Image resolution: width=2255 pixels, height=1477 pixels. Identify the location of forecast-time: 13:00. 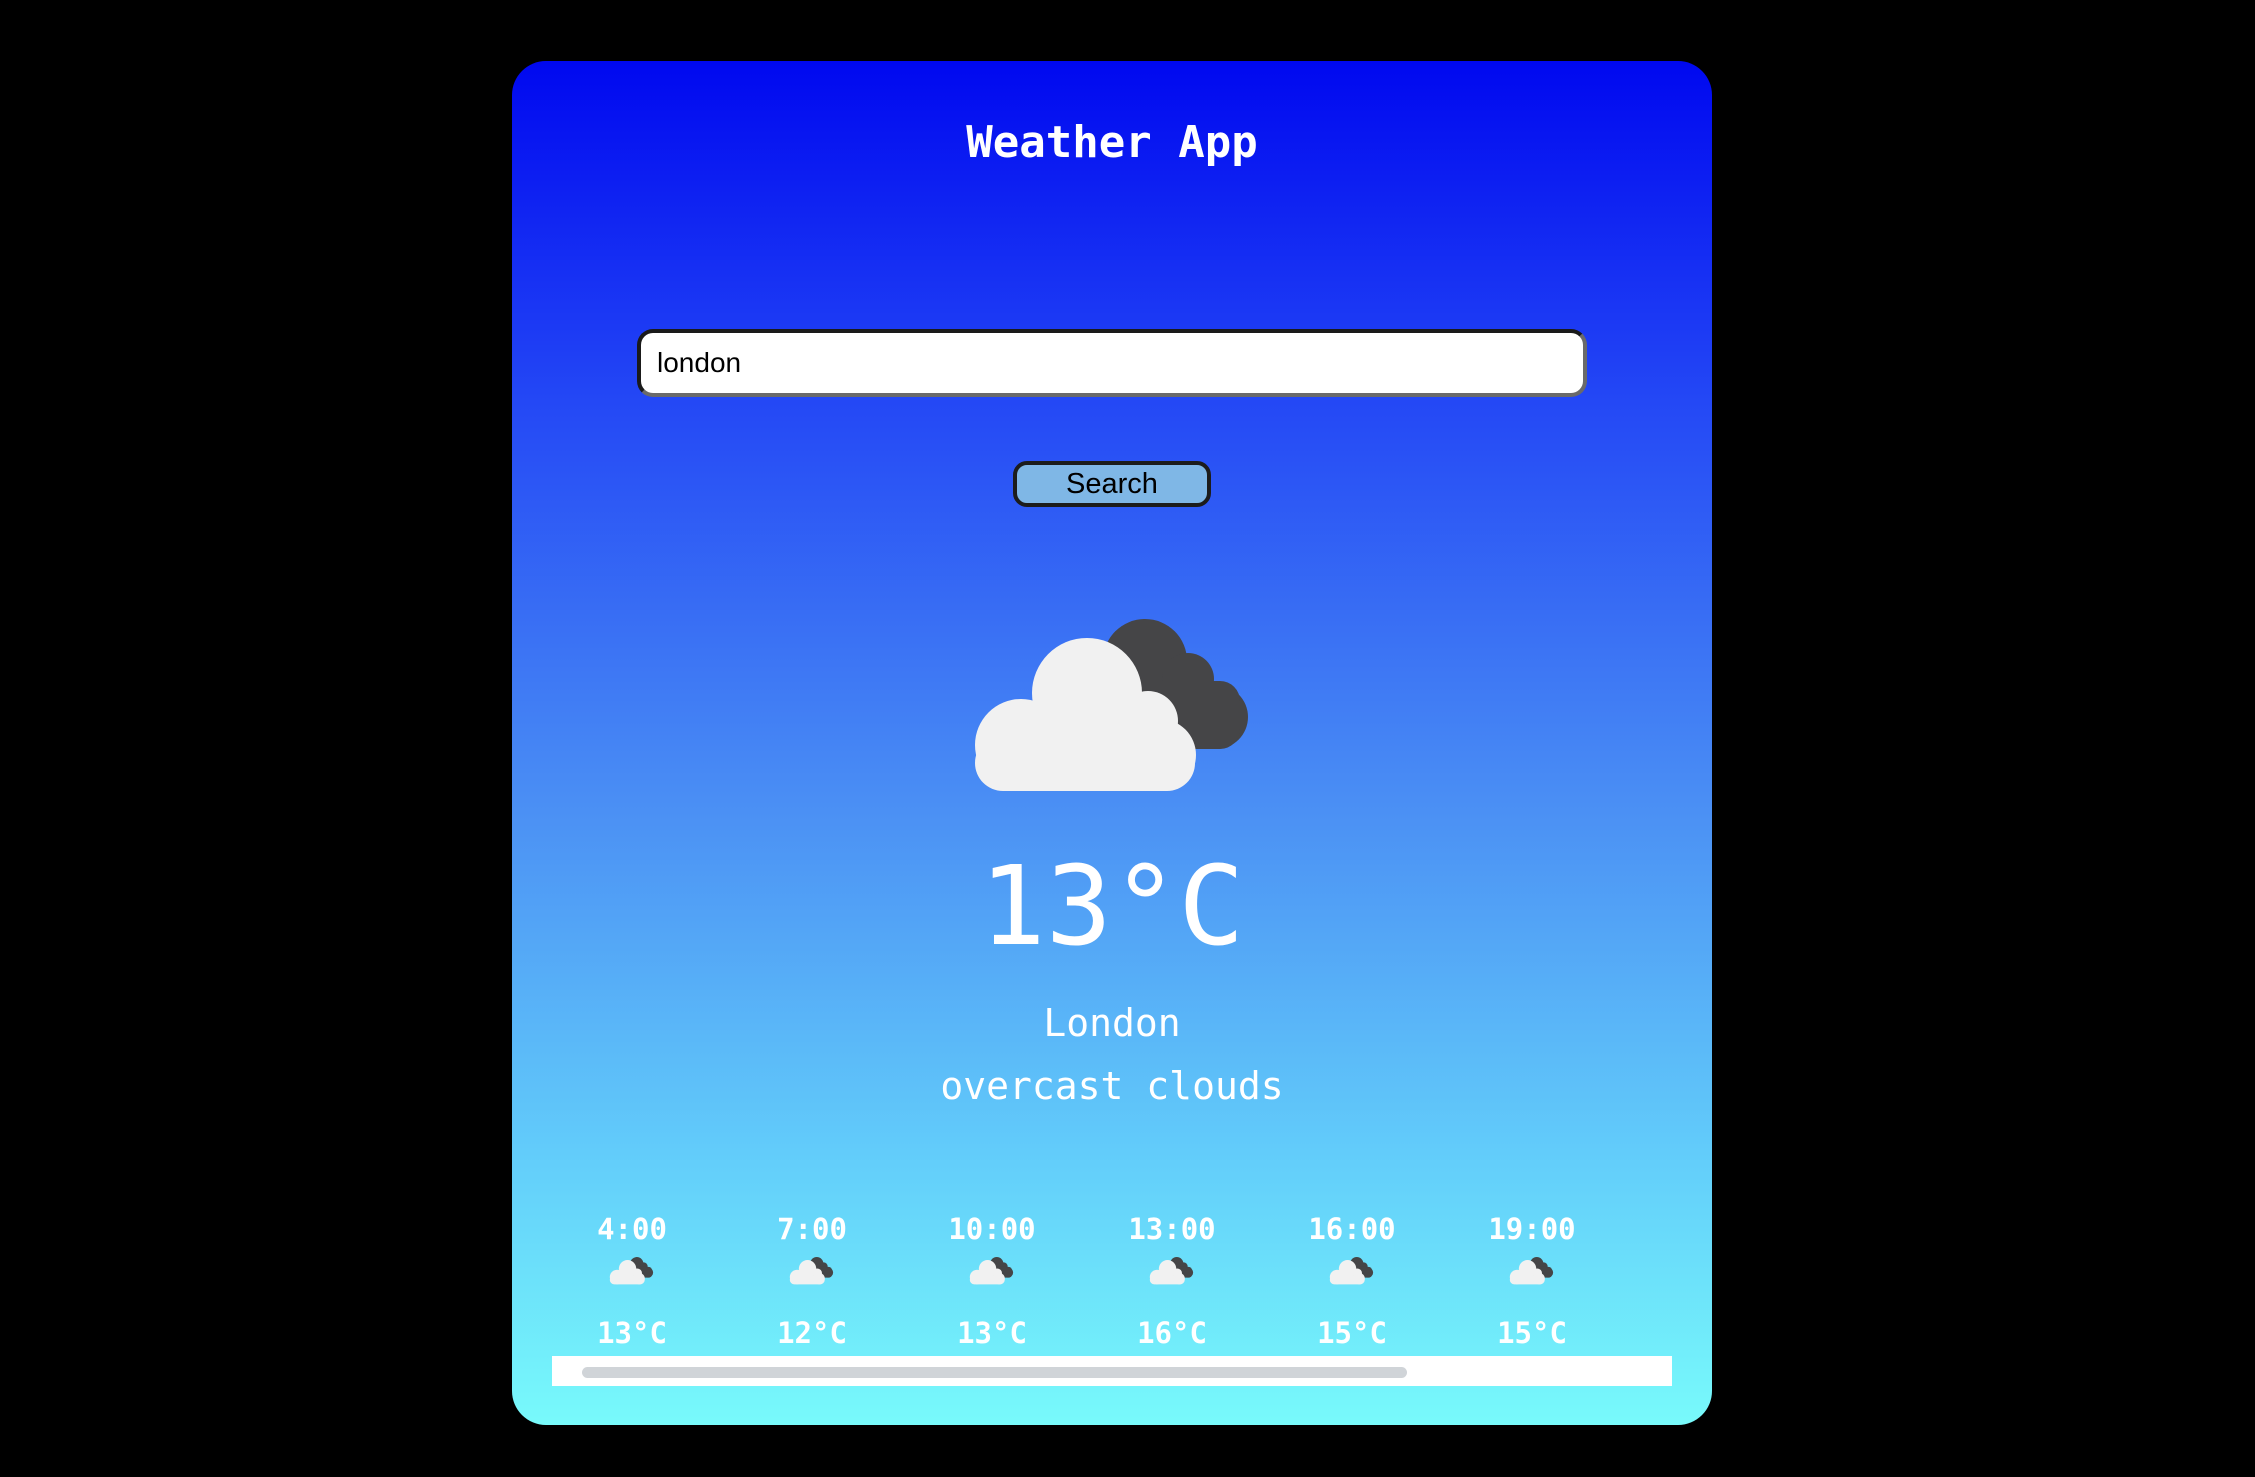
(1172, 1229).